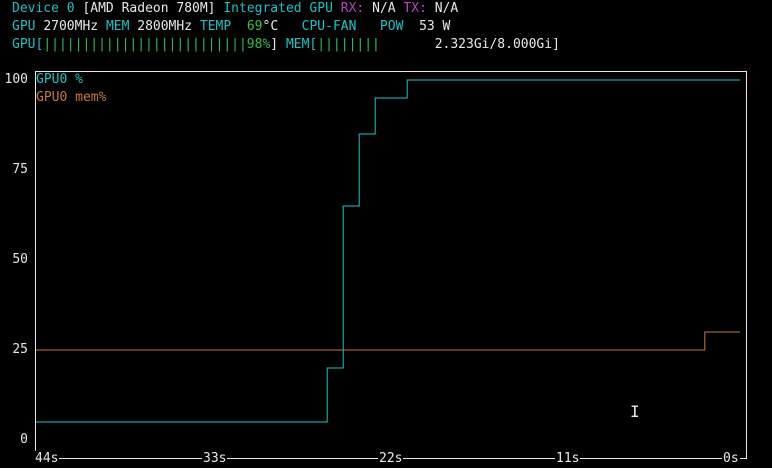  I want to click on gpu-mem-series-line, so click(388, 341).